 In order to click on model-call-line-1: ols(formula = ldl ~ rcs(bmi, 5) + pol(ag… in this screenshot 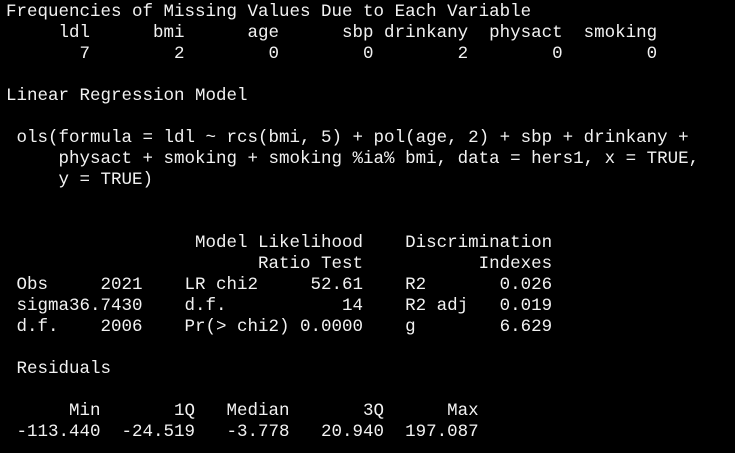, I will do `click(347, 138)`.